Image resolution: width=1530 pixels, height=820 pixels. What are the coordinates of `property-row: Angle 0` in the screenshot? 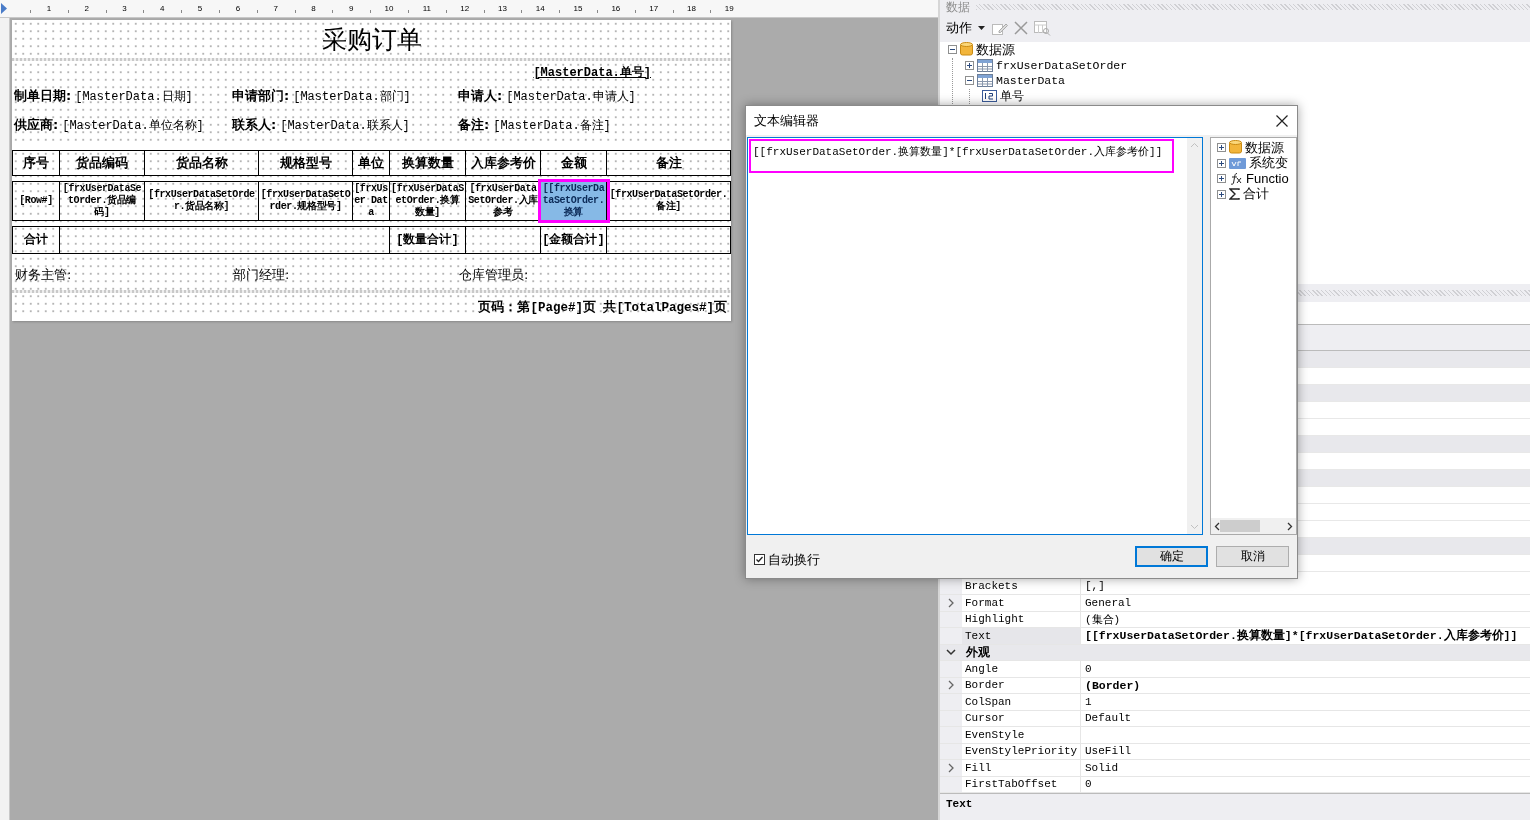 It's located at (1235, 669).